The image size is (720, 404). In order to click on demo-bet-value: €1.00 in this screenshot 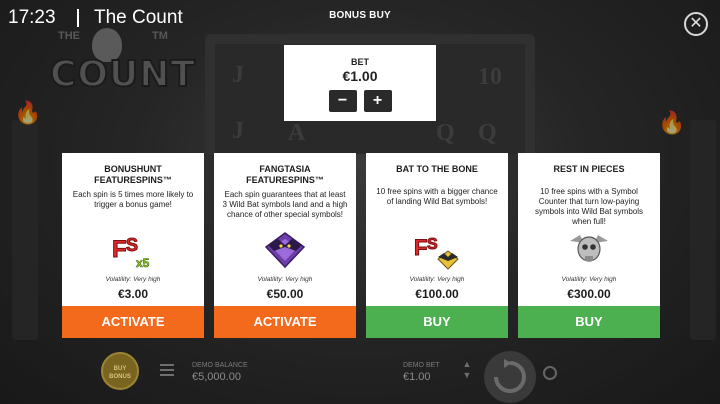, I will do `click(417, 377)`.